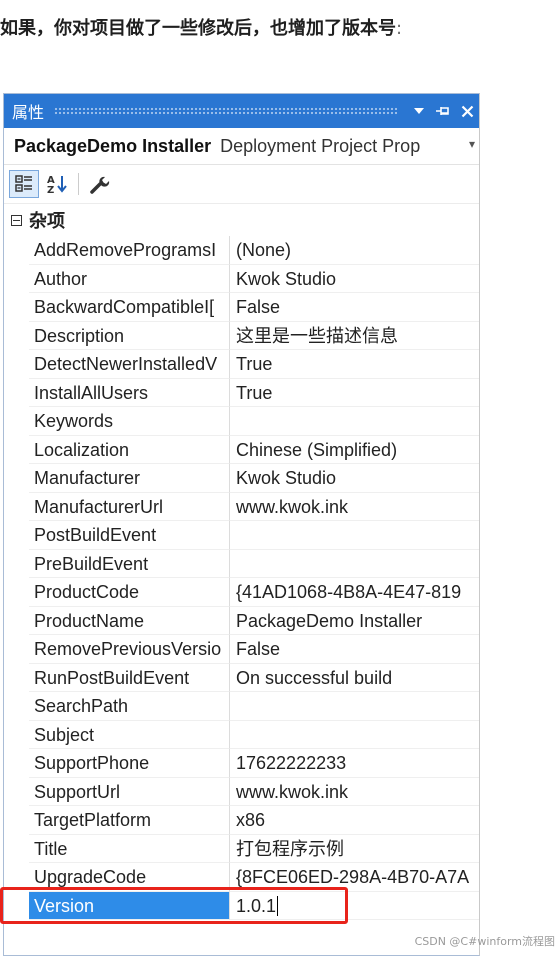 This screenshot has height=956, width=559. Describe the element at coordinates (129, 763) in the screenshot. I see `property-name: SupportPhone` at that location.